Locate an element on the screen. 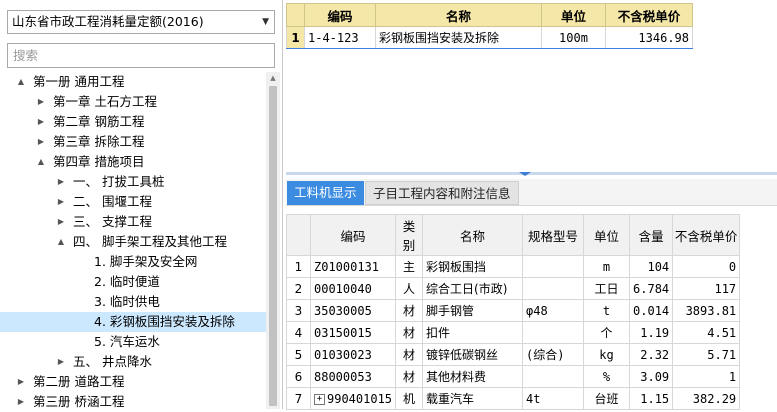 The height and width of the screenshot is (412, 777). resource-category: 主 is located at coordinates (409, 266).